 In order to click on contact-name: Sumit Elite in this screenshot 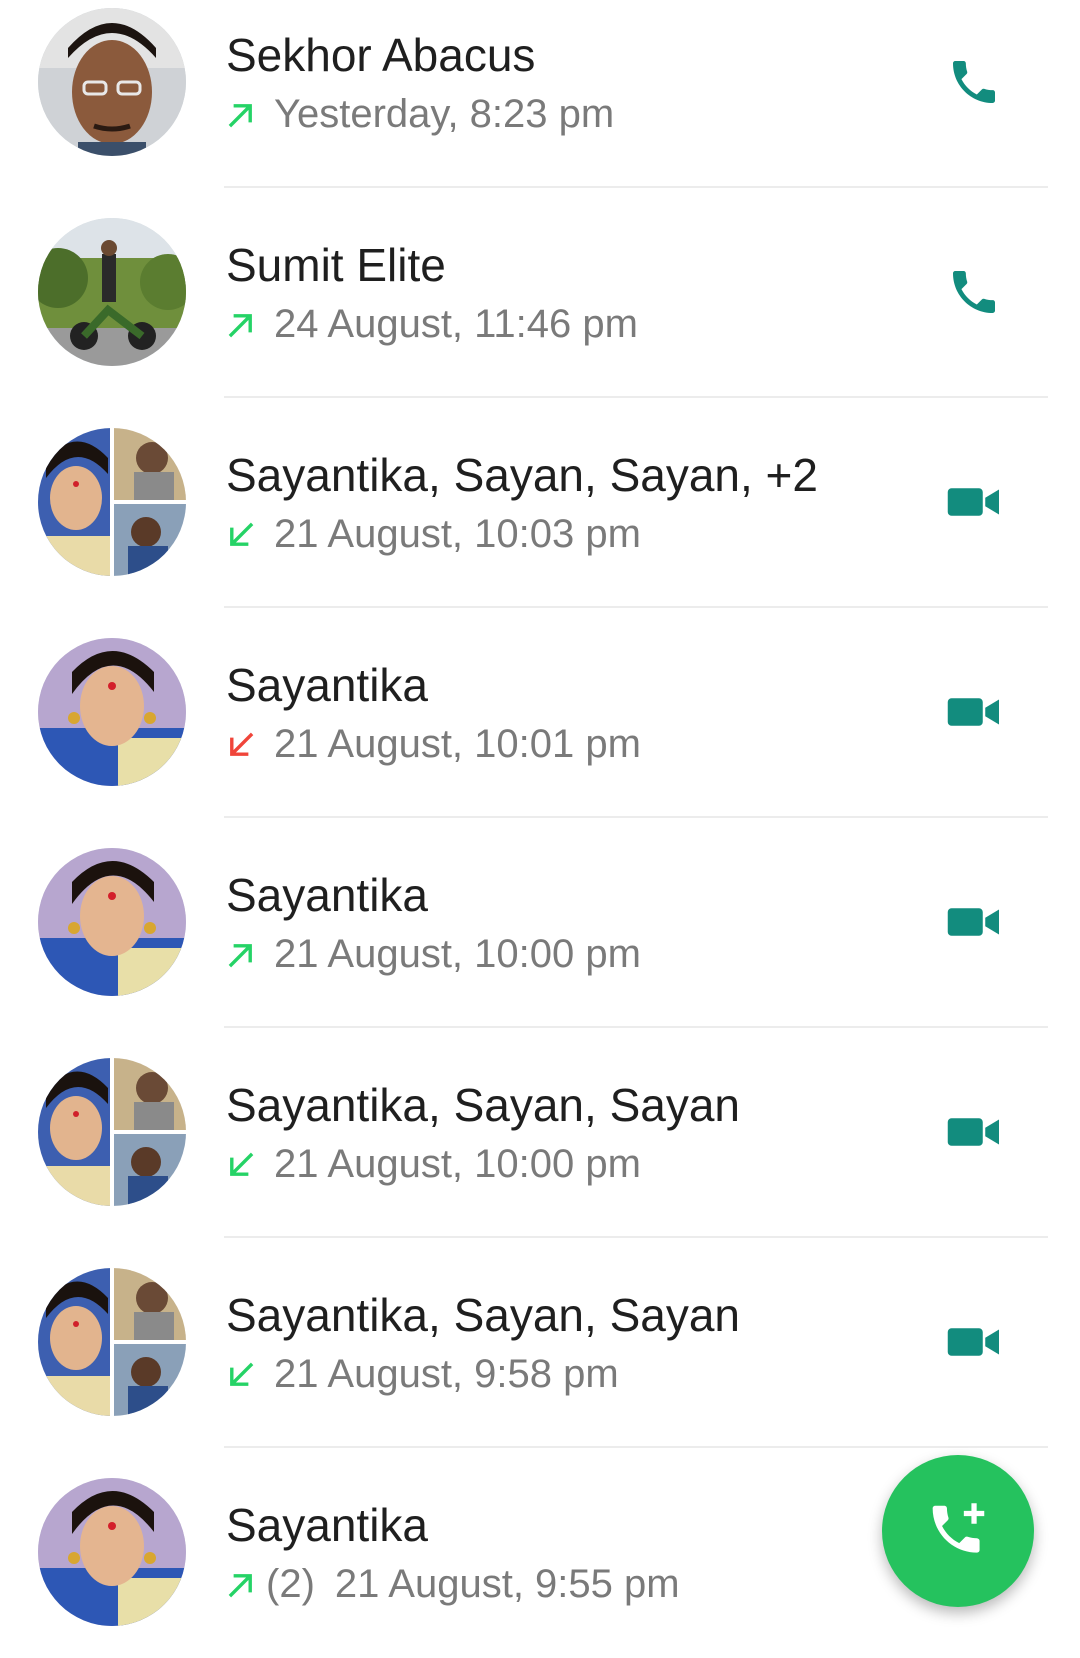, I will do `click(336, 265)`.